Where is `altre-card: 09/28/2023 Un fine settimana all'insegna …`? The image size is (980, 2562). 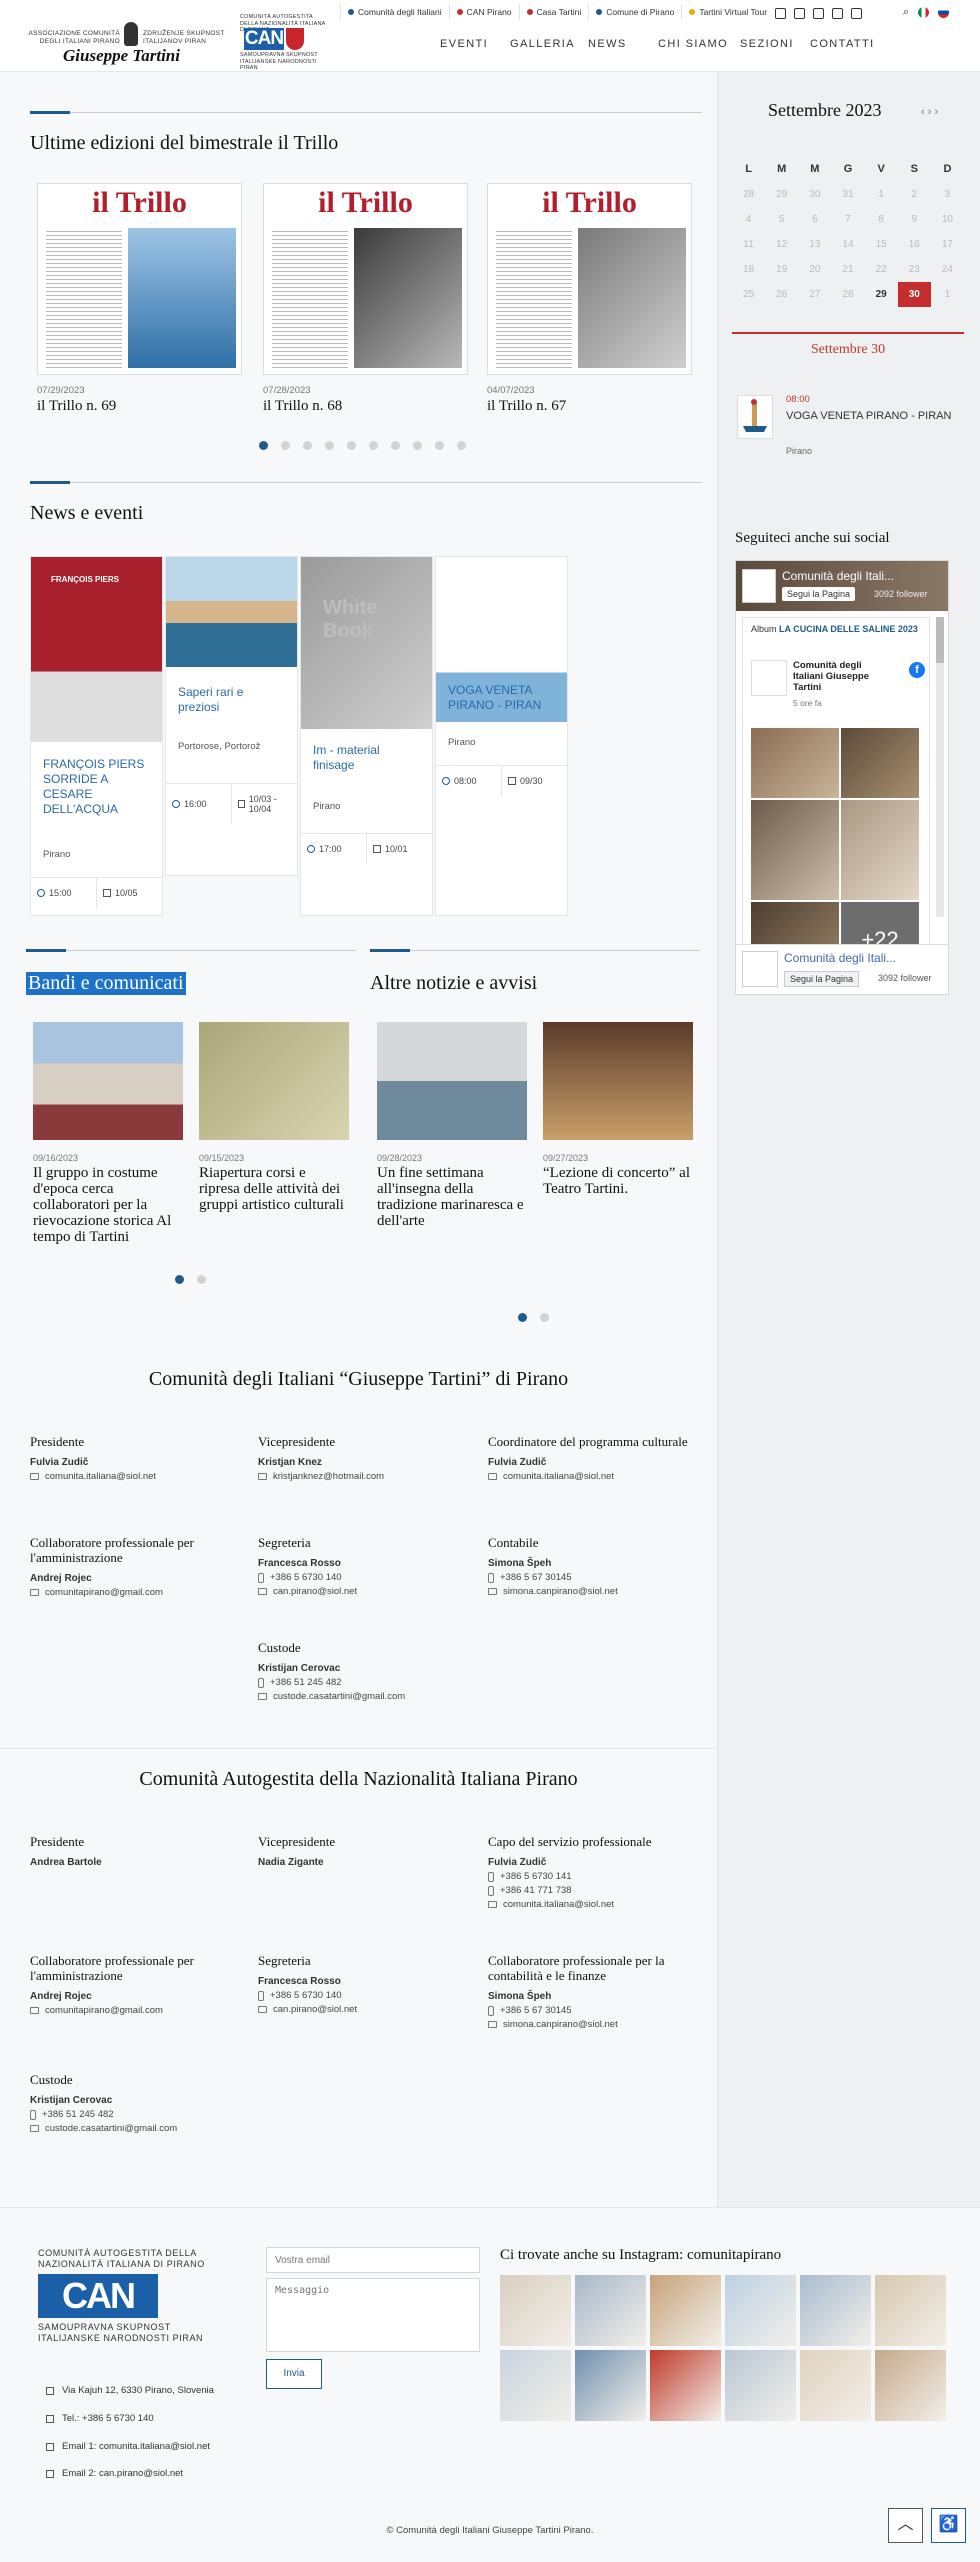
altre-card: 09/28/2023 Un fine settimana all'insegna … is located at coordinates (452, 1125).